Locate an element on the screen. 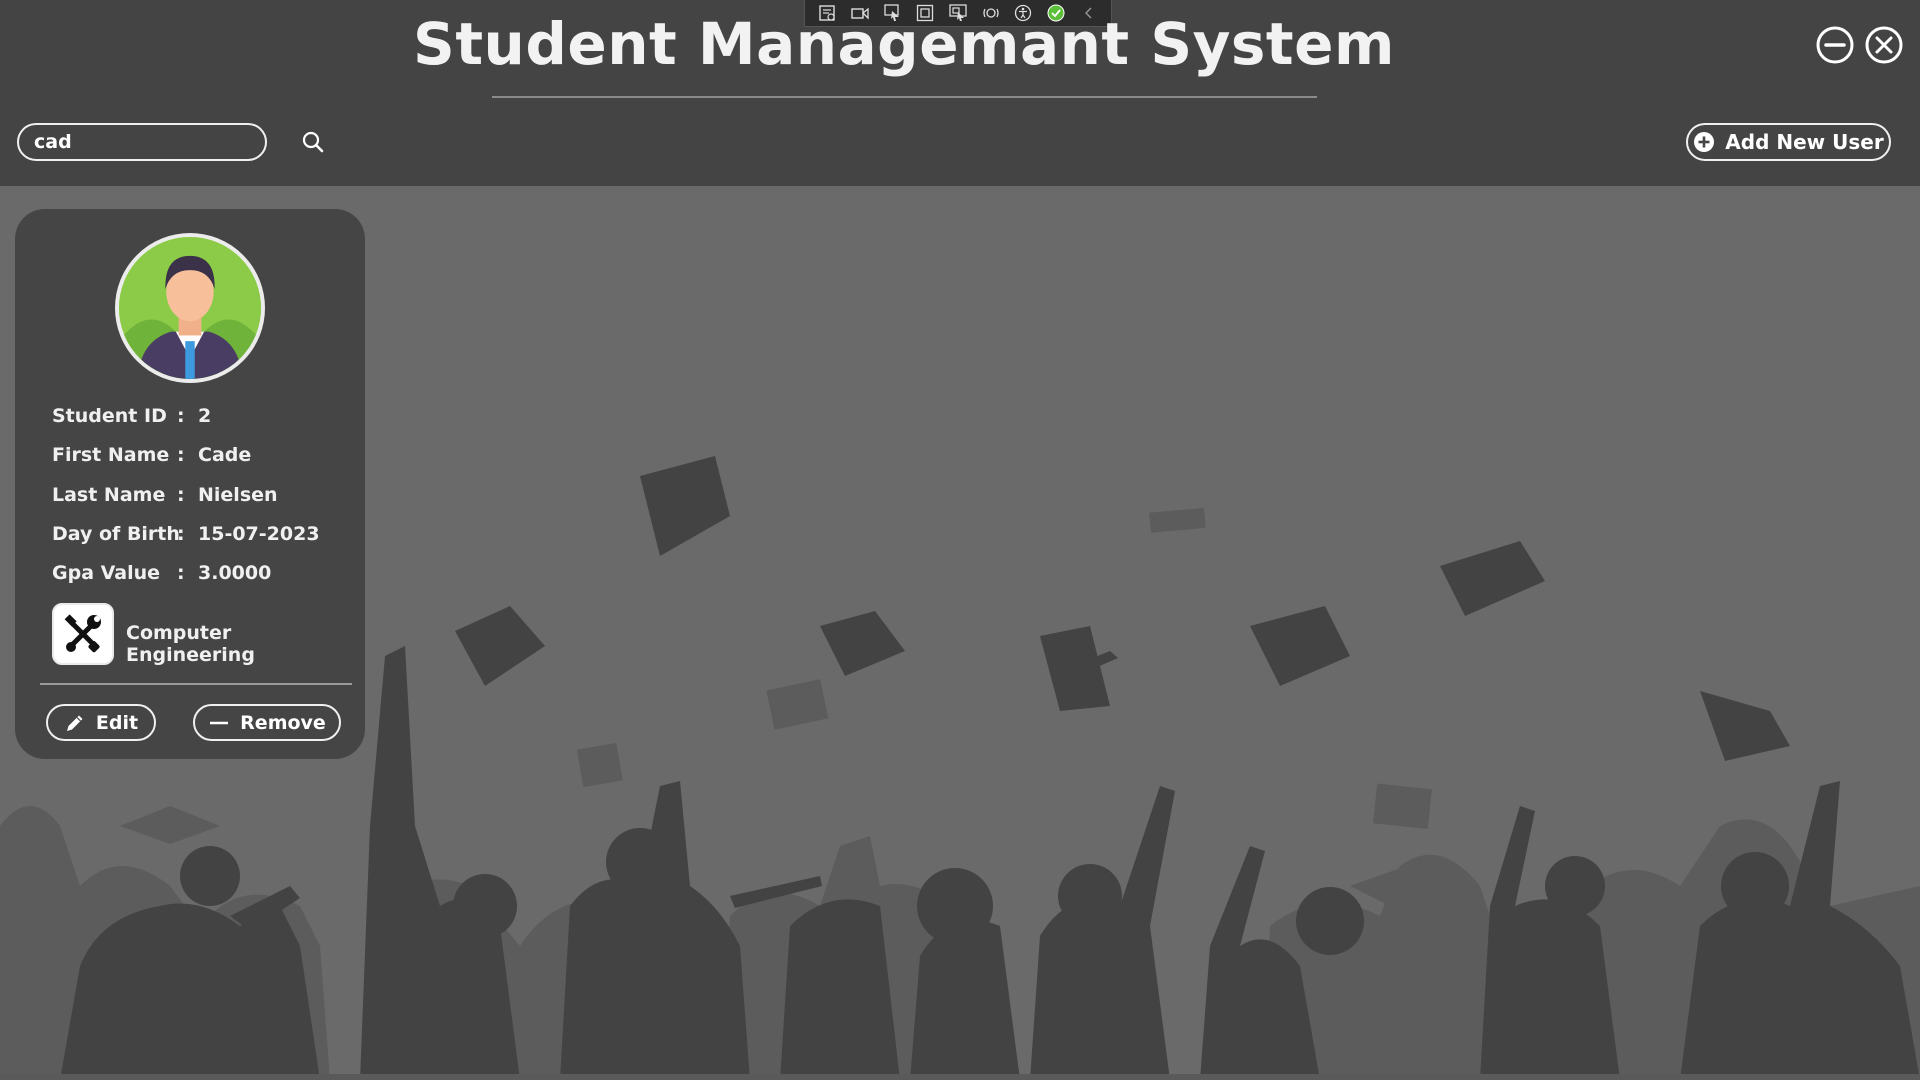 The image size is (1920, 1080). last-name-row: Last Name : Nielsen is located at coordinates (165, 495).